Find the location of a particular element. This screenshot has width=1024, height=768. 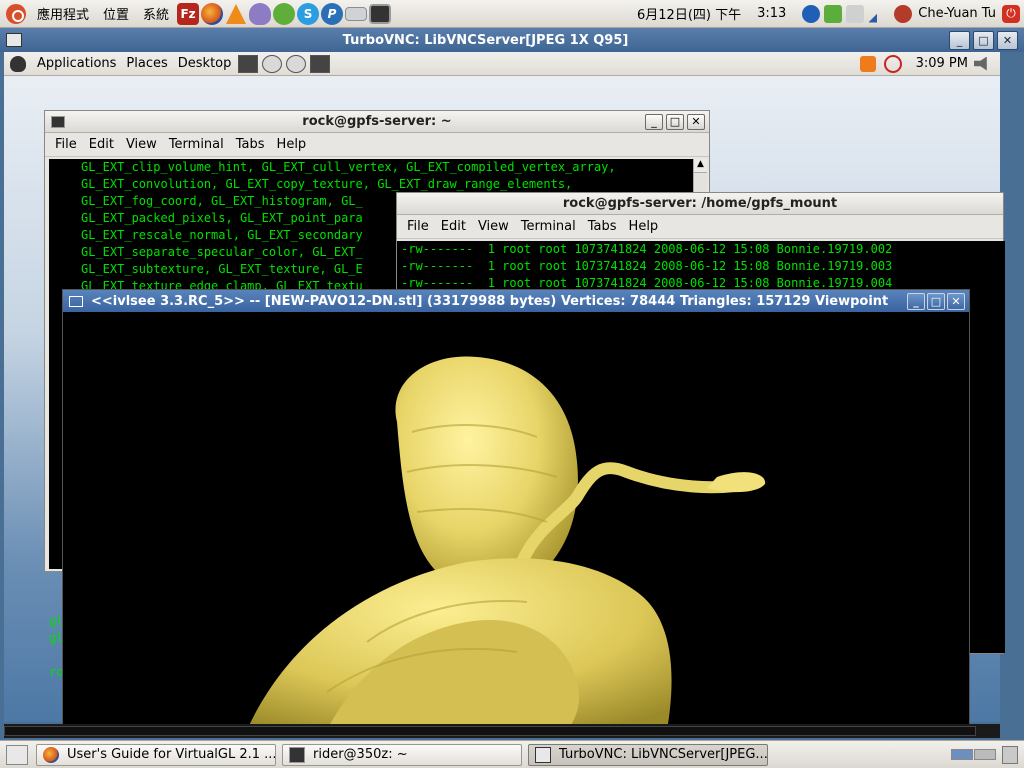

drive-icon is located at coordinates (356, 13).